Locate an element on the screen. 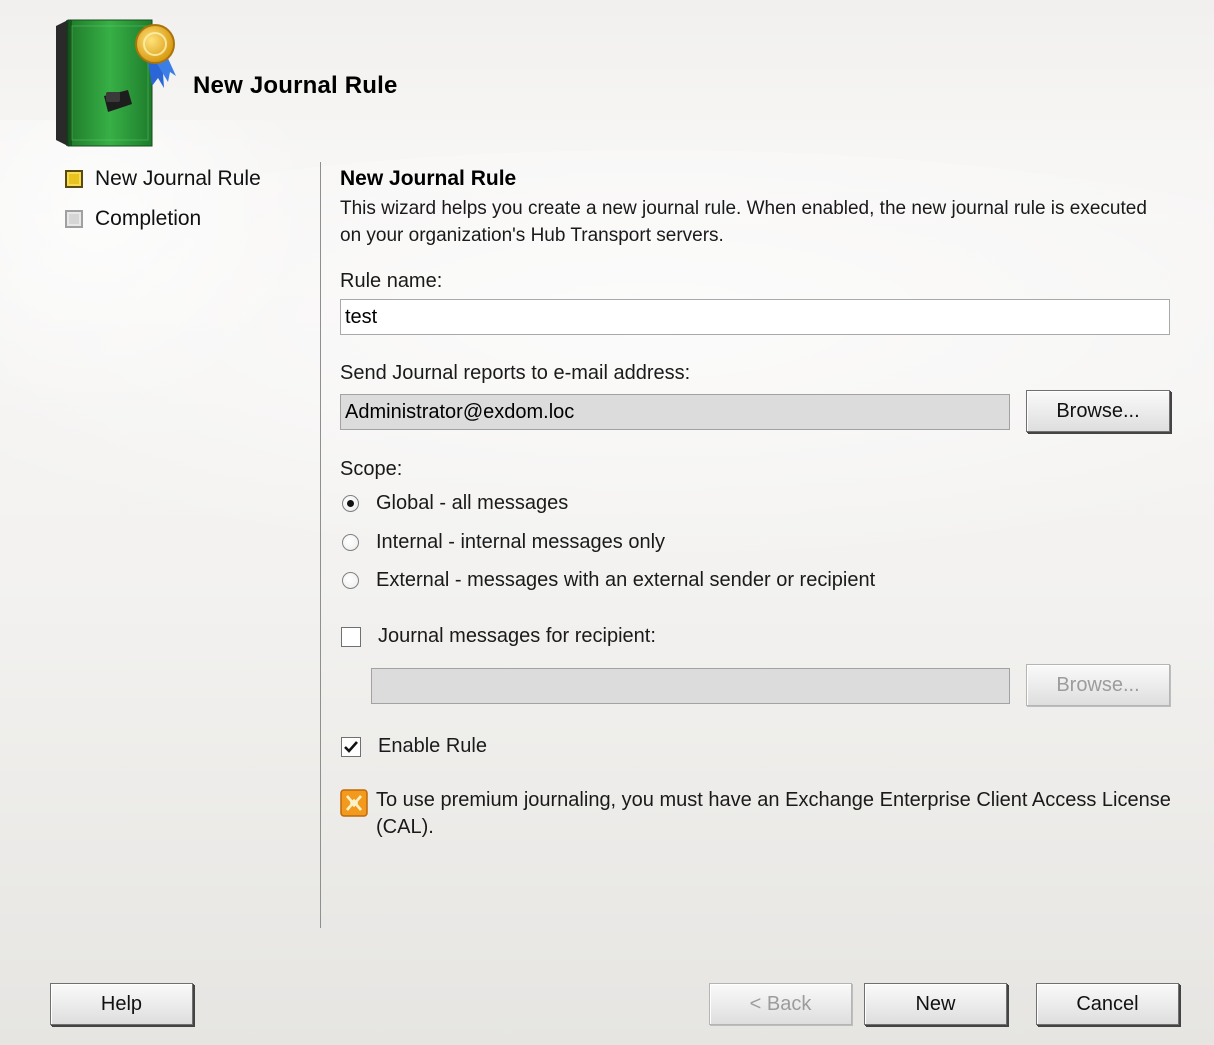  scope-option-label: Internal - internal messages only is located at coordinates (521, 542).